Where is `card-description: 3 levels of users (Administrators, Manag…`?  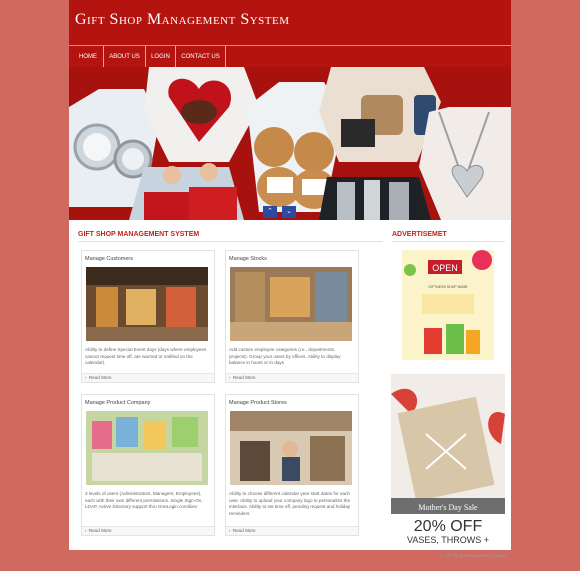
card-description: 3 levels of users (Administrators, Manag… is located at coordinates (144, 500).